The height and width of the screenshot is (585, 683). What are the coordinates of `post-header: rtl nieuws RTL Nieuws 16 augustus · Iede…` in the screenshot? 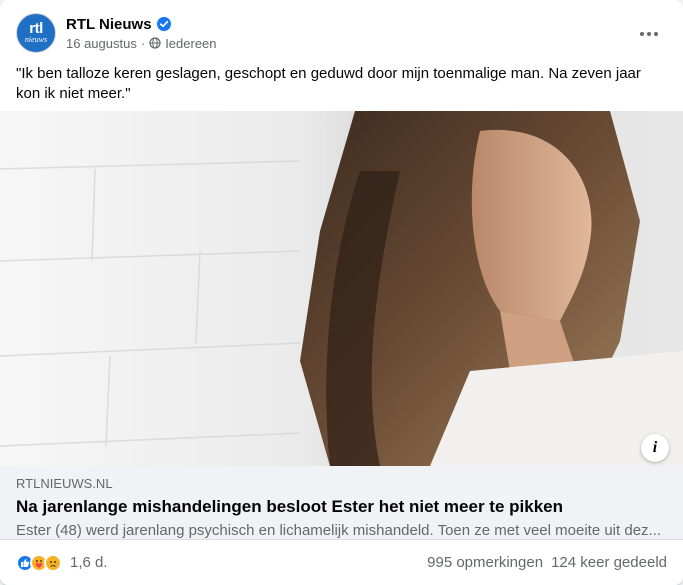 It's located at (343, 33).